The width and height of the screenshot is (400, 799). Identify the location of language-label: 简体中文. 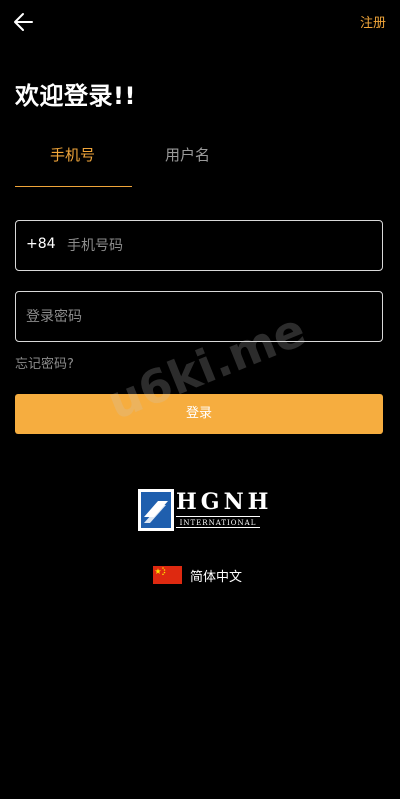
(216, 577).